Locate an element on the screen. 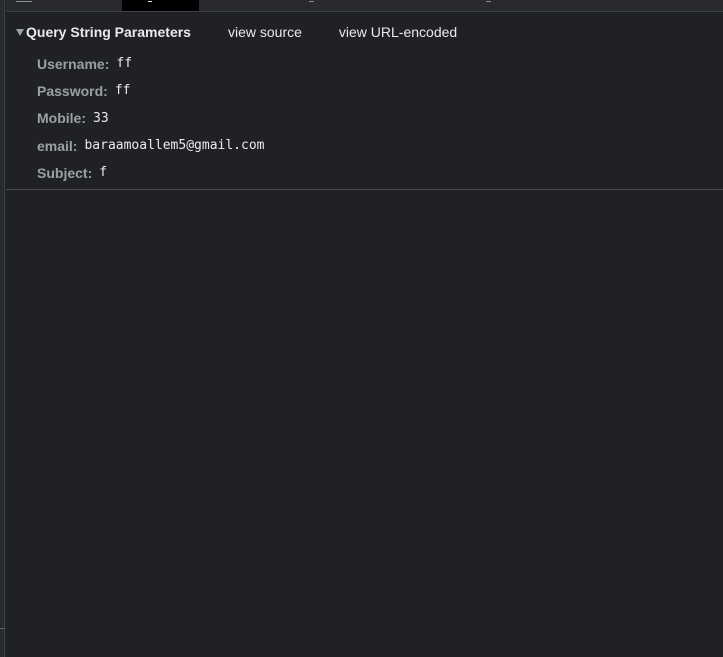 This screenshot has height=657, width=723. tab-payload-label-fragment is located at coordinates (150, 1).